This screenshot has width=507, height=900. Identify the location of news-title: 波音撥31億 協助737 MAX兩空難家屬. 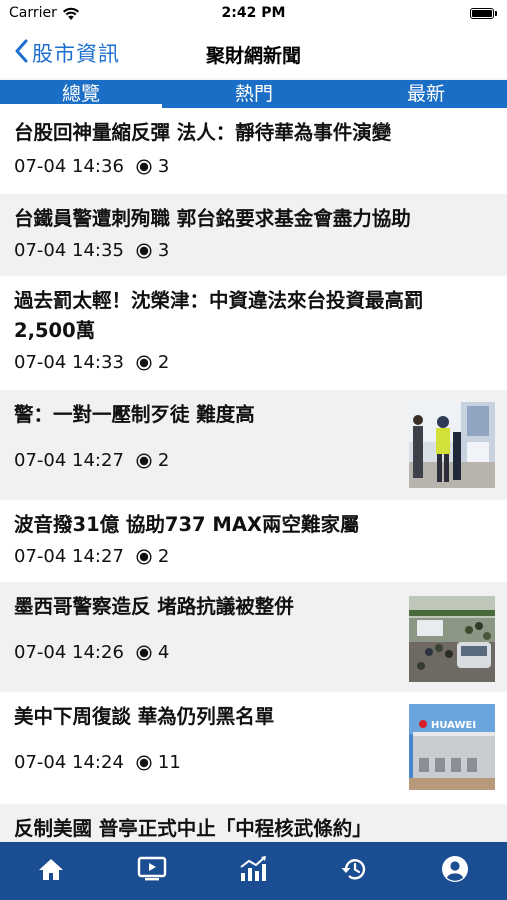
(187, 524).